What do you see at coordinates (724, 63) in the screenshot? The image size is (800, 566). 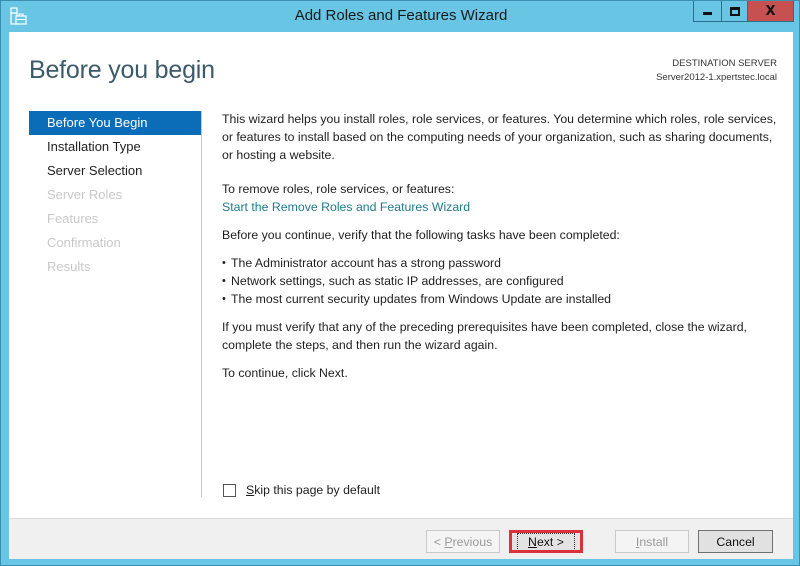 I see `destination-server-label: DESTINATION SERVER` at bounding box center [724, 63].